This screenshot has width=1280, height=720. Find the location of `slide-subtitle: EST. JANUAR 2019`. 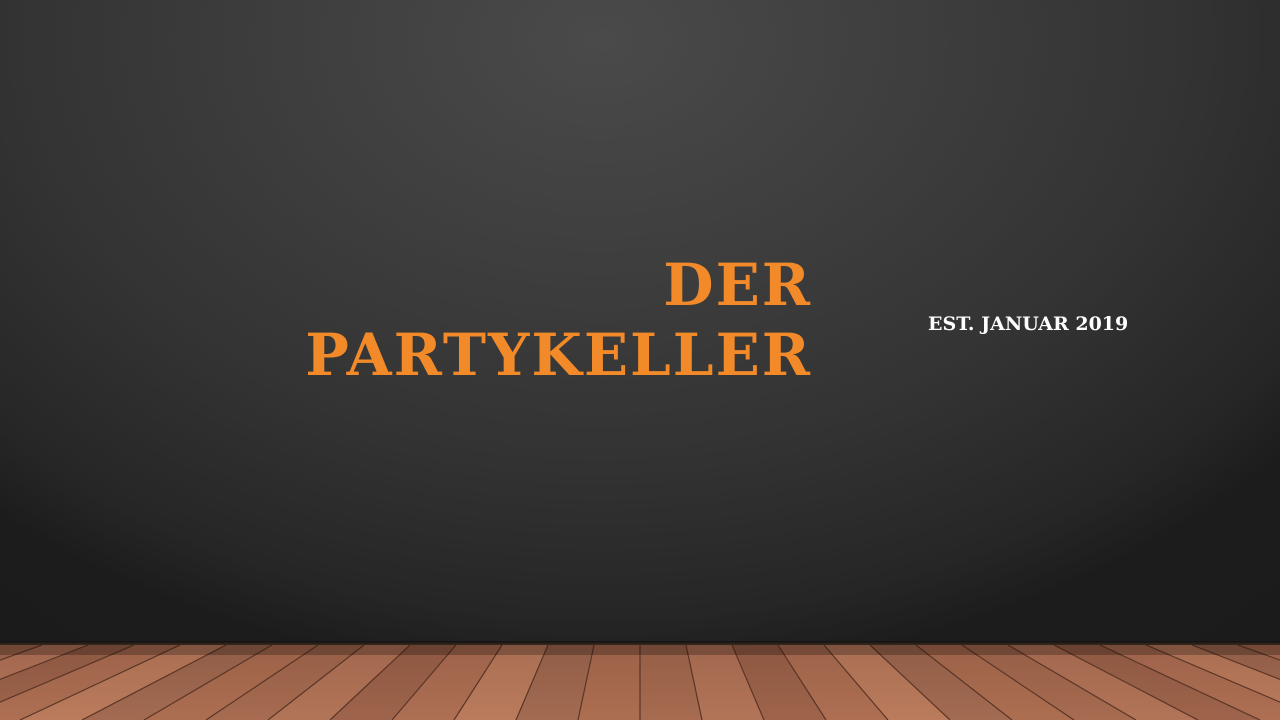

slide-subtitle: EST. JANUAR 2019 is located at coordinates (1028, 324).